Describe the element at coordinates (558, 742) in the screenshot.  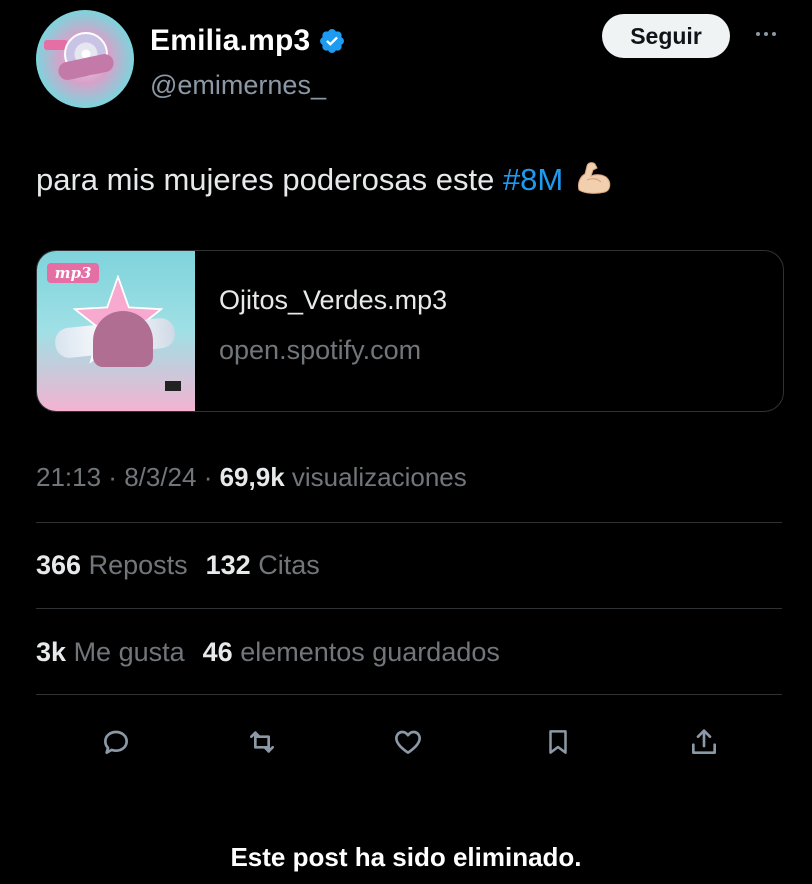
I see `bookmark-icon` at that location.